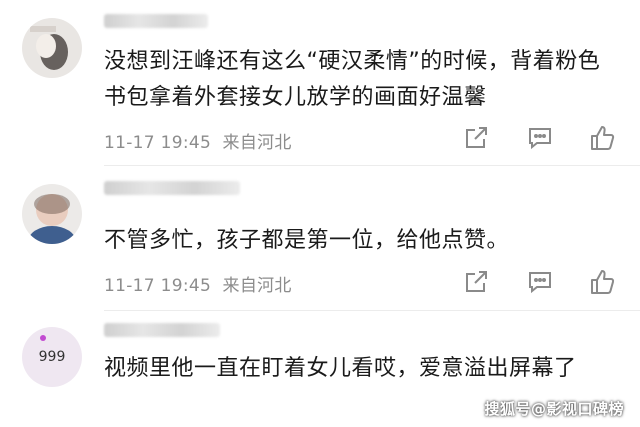  What do you see at coordinates (340, 368) in the screenshot?
I see `comment-text: 视频里他一直在盯着女儿看哎，爱意溢出屏幕了` at bounding box center [340, 368].